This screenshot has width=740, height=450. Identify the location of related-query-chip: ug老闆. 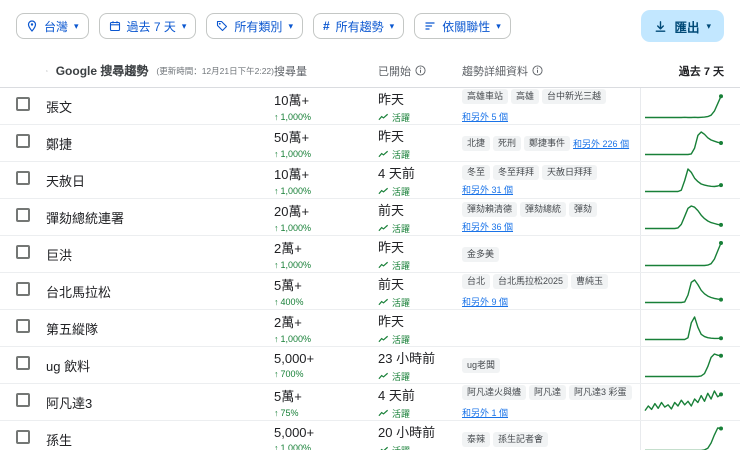
(481, 365).